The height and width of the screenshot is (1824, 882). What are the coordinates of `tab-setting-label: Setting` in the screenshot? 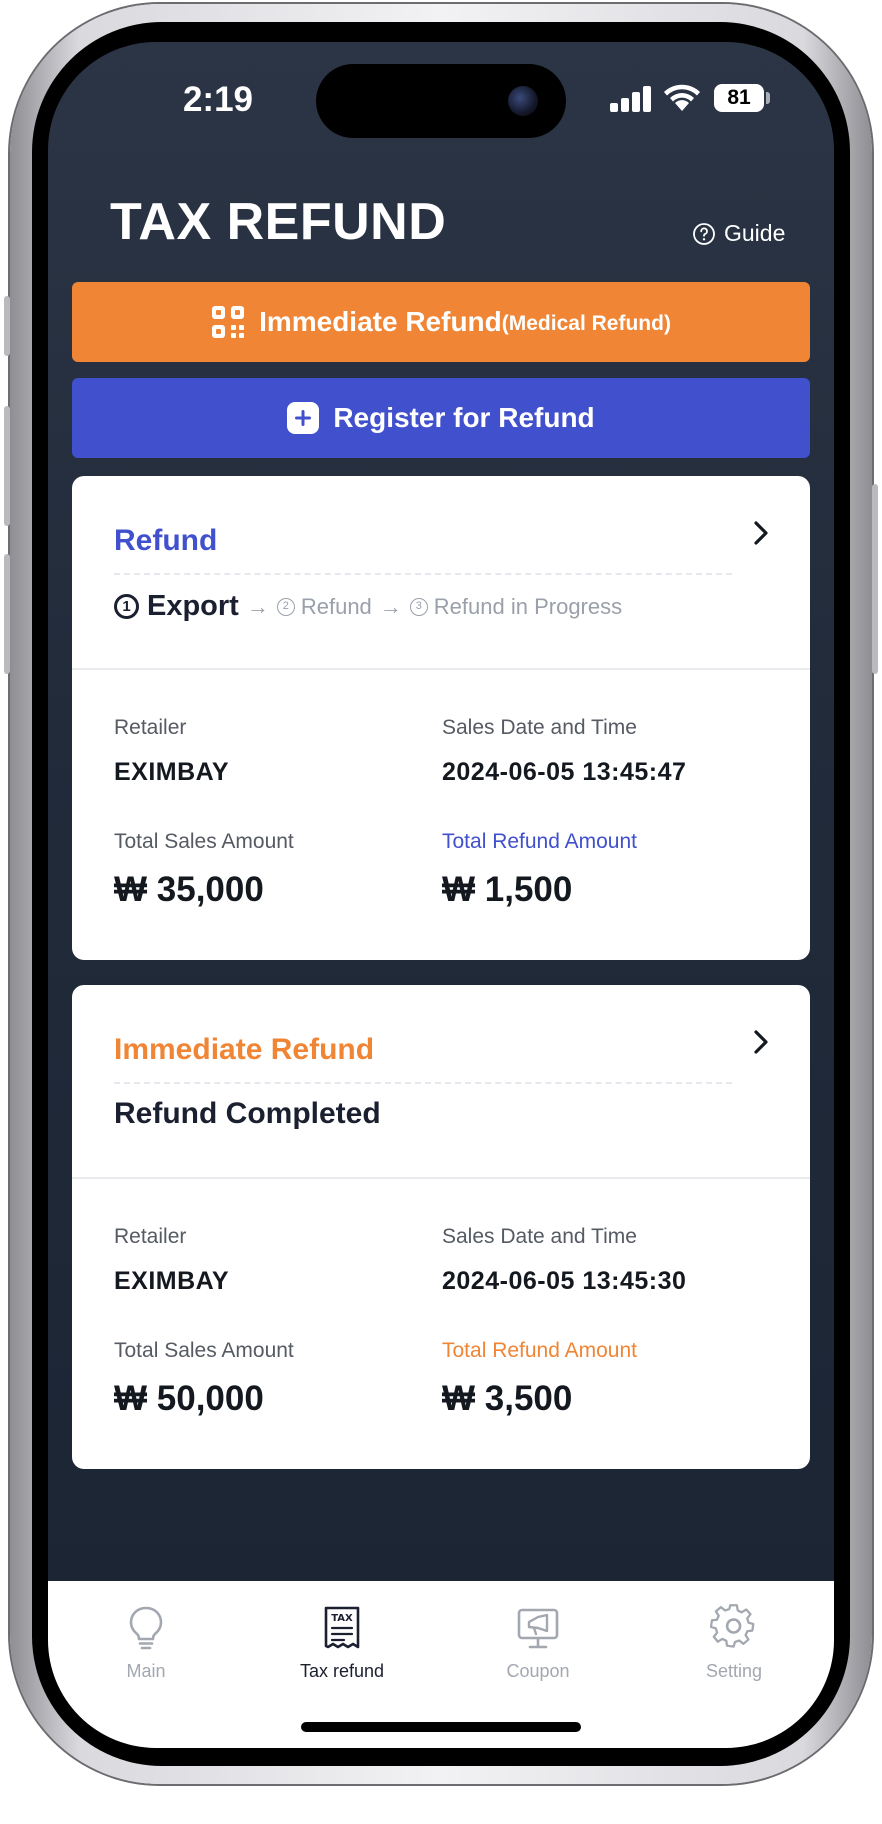 It's located at (734, 1671).